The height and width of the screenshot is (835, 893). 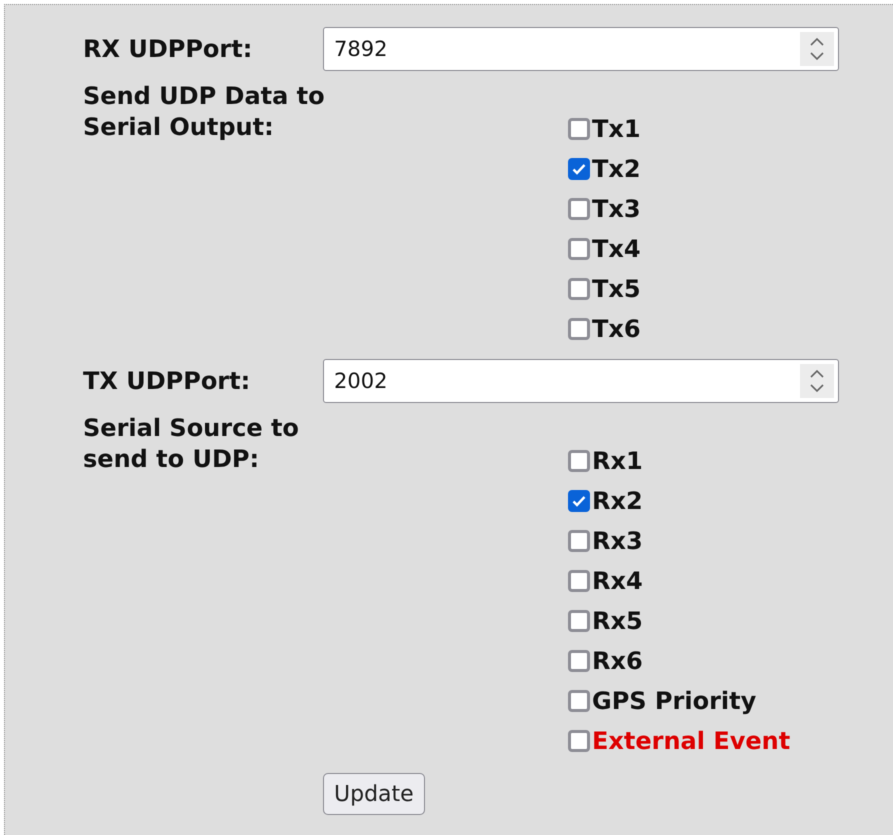 I want to click on option-label: Rx2, so click(x=617, y=501).